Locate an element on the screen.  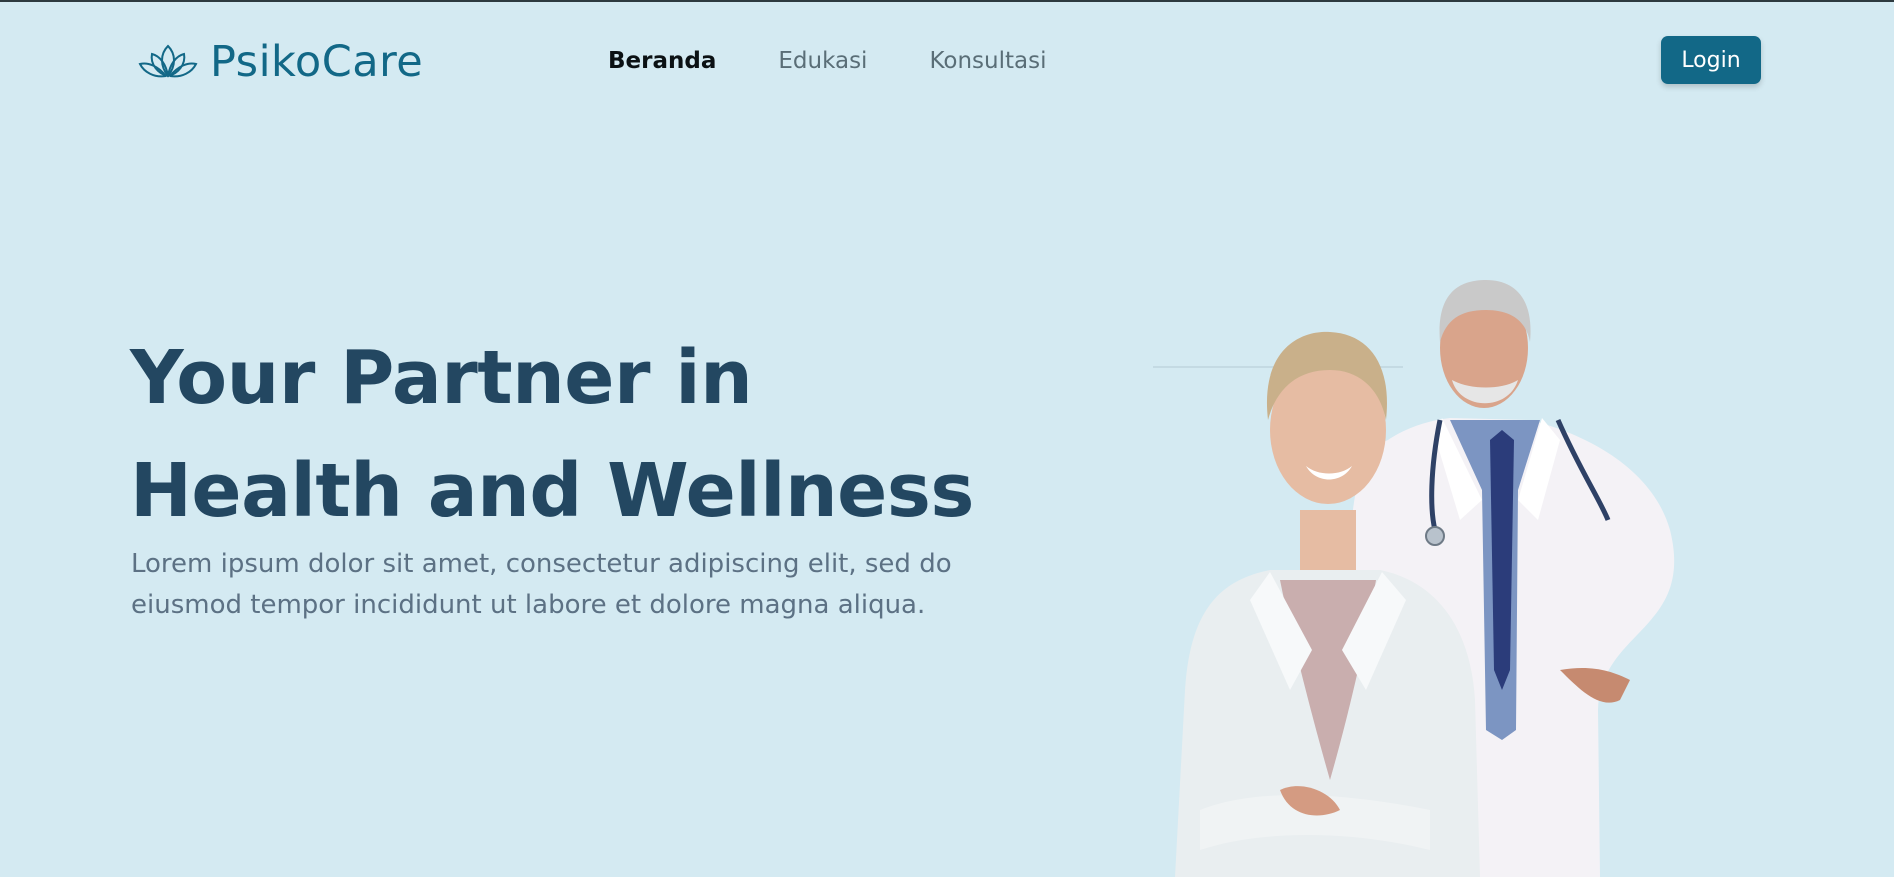
hero-title: Your Partner in Health and Wellness is located at coordinates (580, 435).